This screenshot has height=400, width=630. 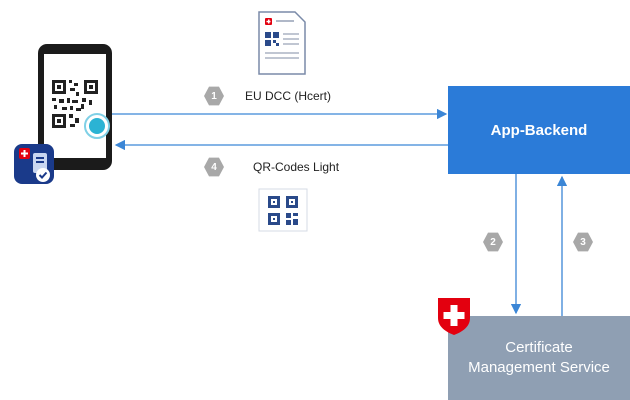 What do you see at coordinates (283, 210) in the screenshot?
I see `qr-code-light-icon` at bounding box center [283, 210].